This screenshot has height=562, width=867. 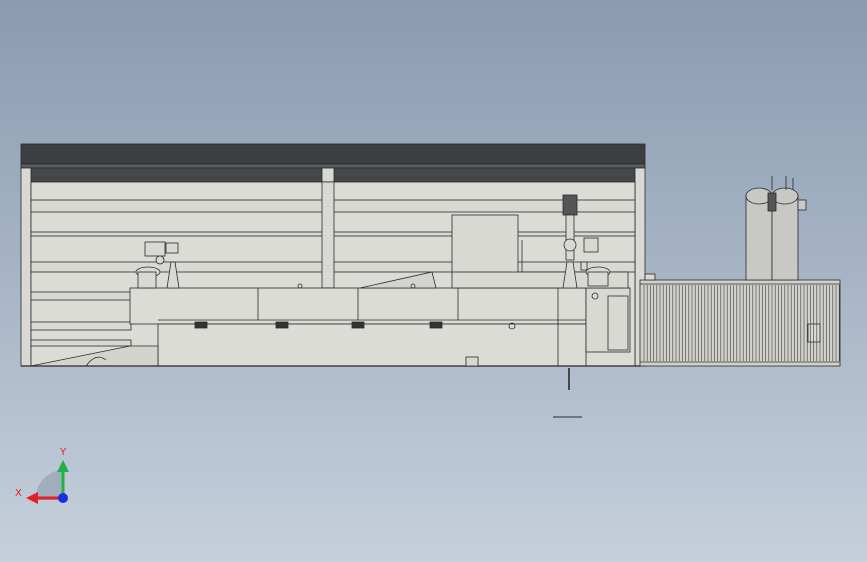 What do you see at coordinates (333, 166) in the screenshot?
I see `roof-fascia` at bounding box center [333, 166].